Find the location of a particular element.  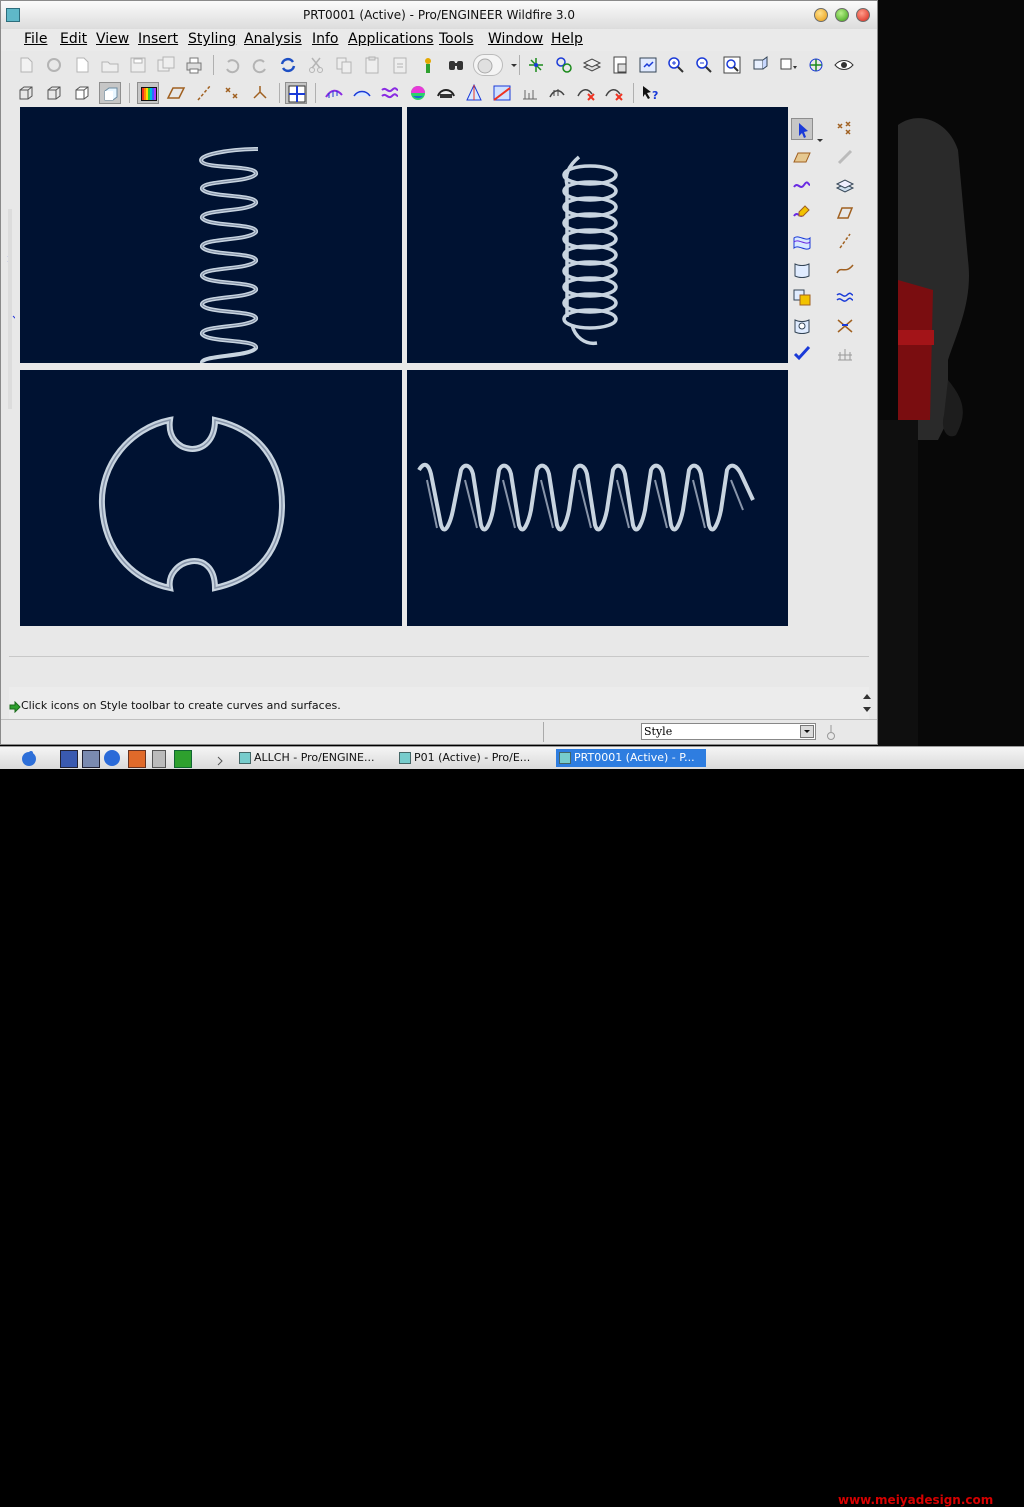

regenerate-icon is located at coordinates (288, 65).